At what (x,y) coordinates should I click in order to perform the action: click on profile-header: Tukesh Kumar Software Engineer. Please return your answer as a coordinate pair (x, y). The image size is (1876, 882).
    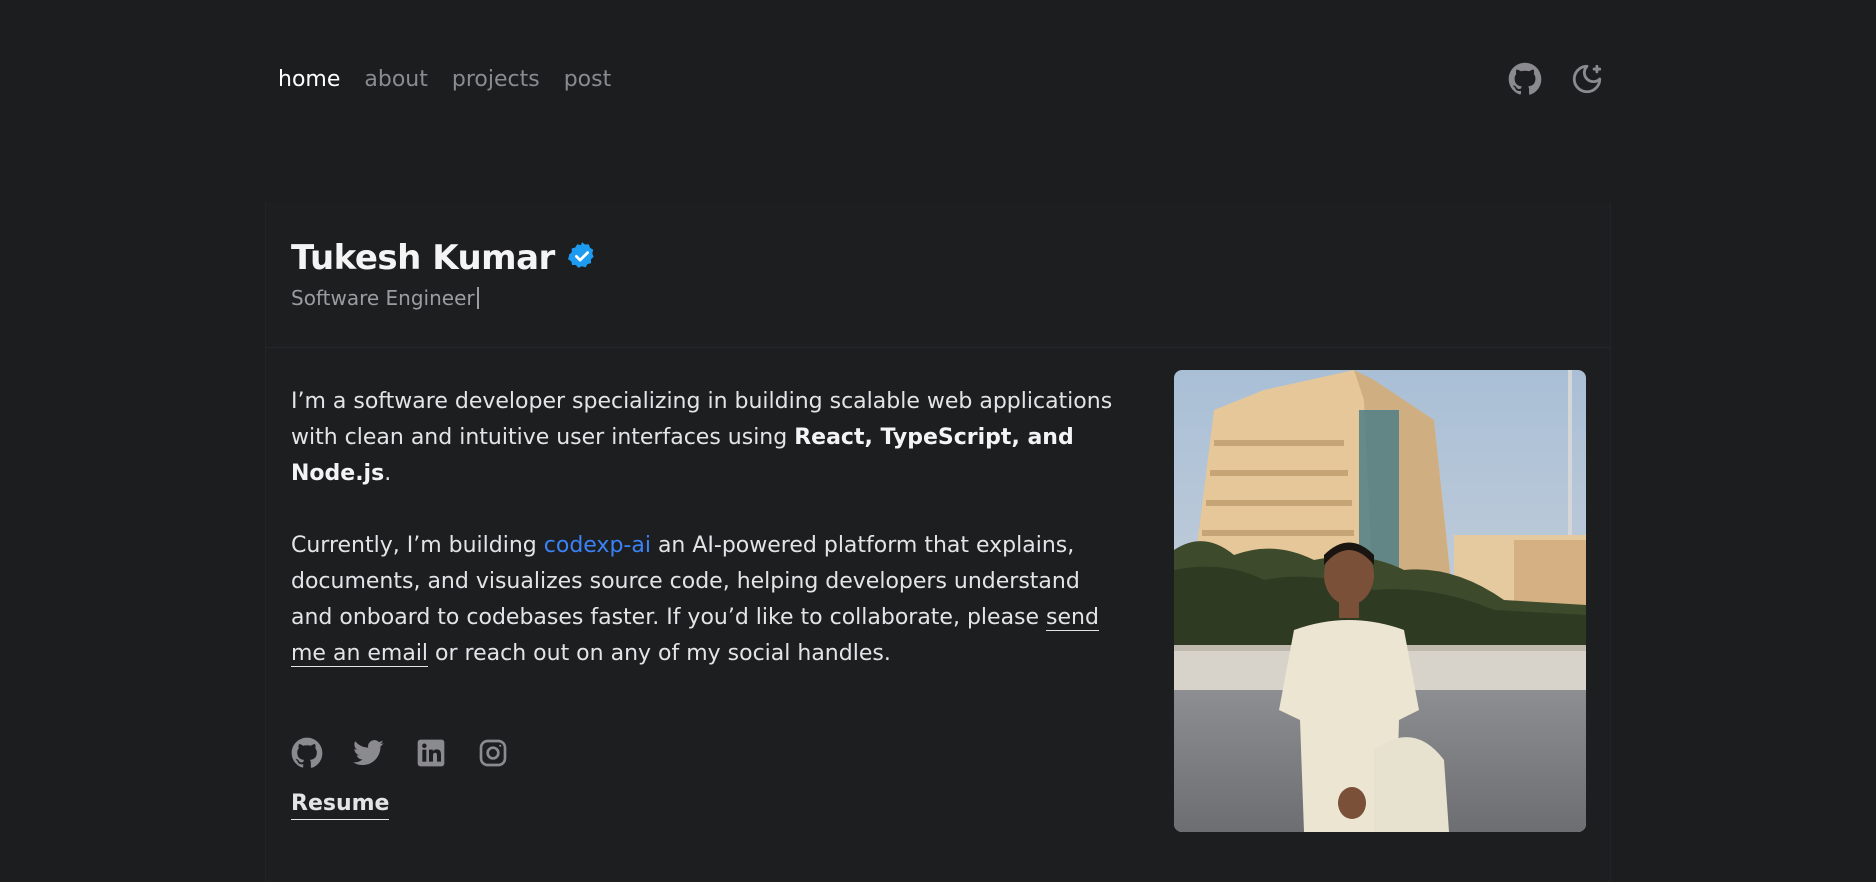
    Looking at the image, I should click on (938, 275).